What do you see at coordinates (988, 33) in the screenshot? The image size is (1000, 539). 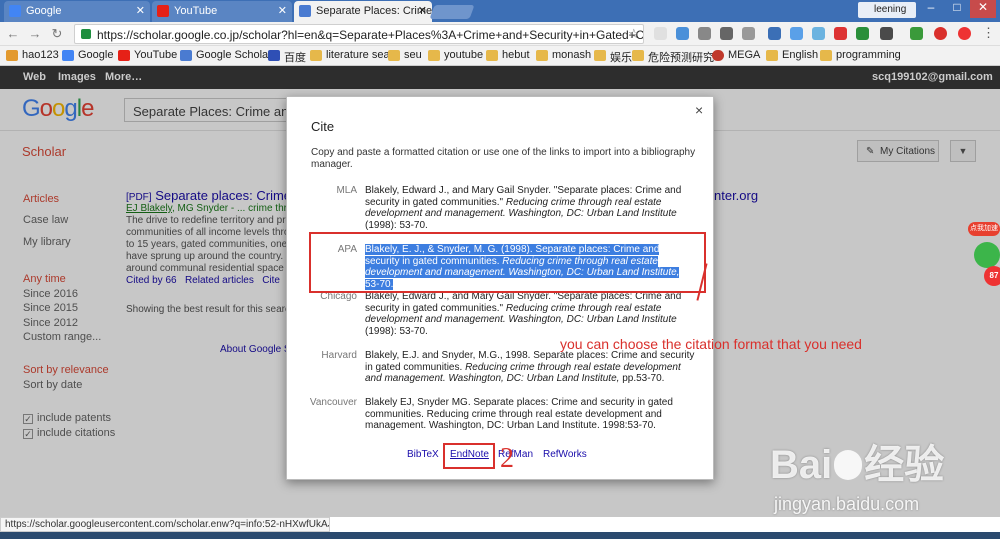 I see `menu-icon: ⋮` at bounding box center [988, 33].